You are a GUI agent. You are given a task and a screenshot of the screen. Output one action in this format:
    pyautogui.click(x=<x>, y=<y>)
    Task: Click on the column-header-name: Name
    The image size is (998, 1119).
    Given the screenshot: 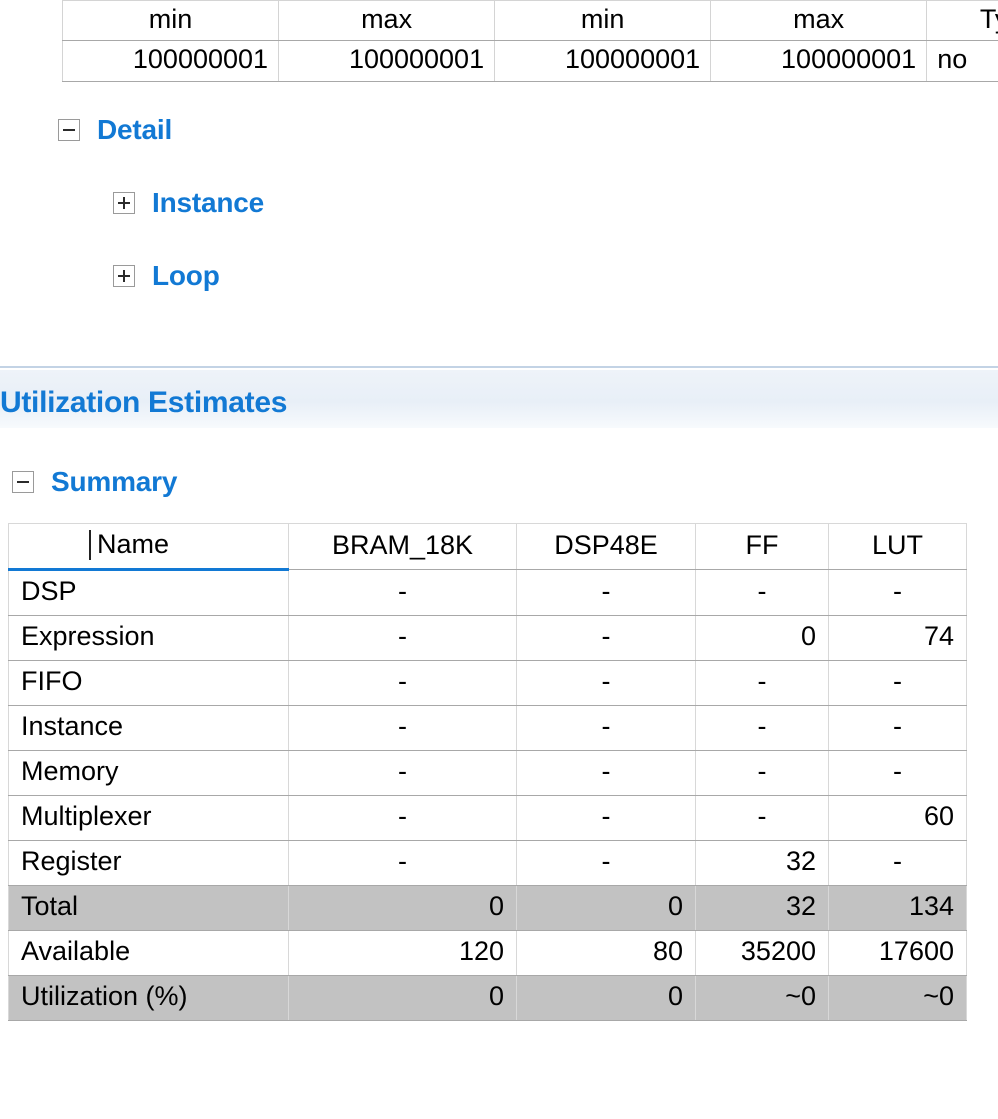 What is the action you would take?
    pyautogui.click(x=148, y=547)
    